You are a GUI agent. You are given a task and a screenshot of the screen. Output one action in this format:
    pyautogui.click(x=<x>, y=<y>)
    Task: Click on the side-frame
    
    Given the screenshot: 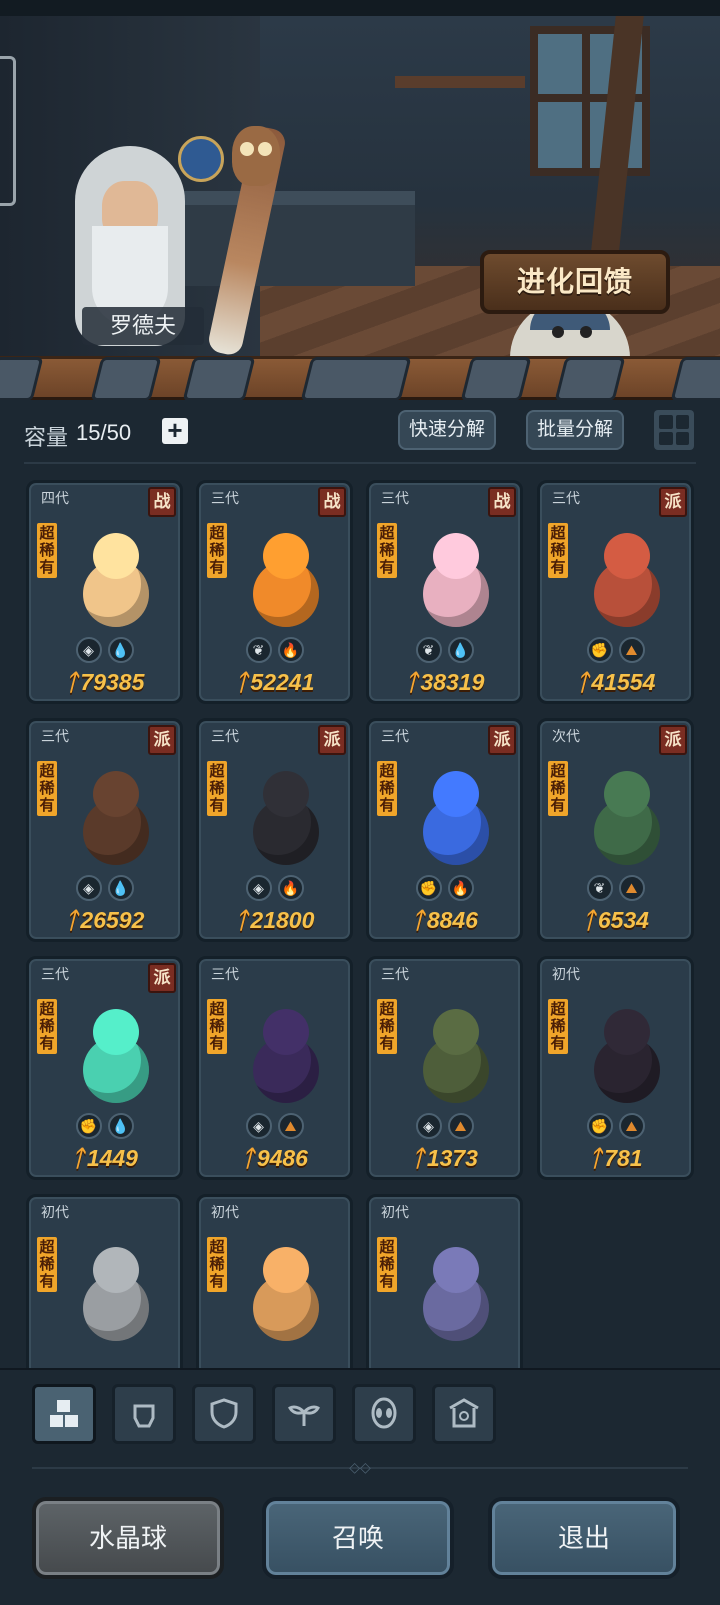 What is the action you would take?
    pyautogui.click(x=8, y=131)
    